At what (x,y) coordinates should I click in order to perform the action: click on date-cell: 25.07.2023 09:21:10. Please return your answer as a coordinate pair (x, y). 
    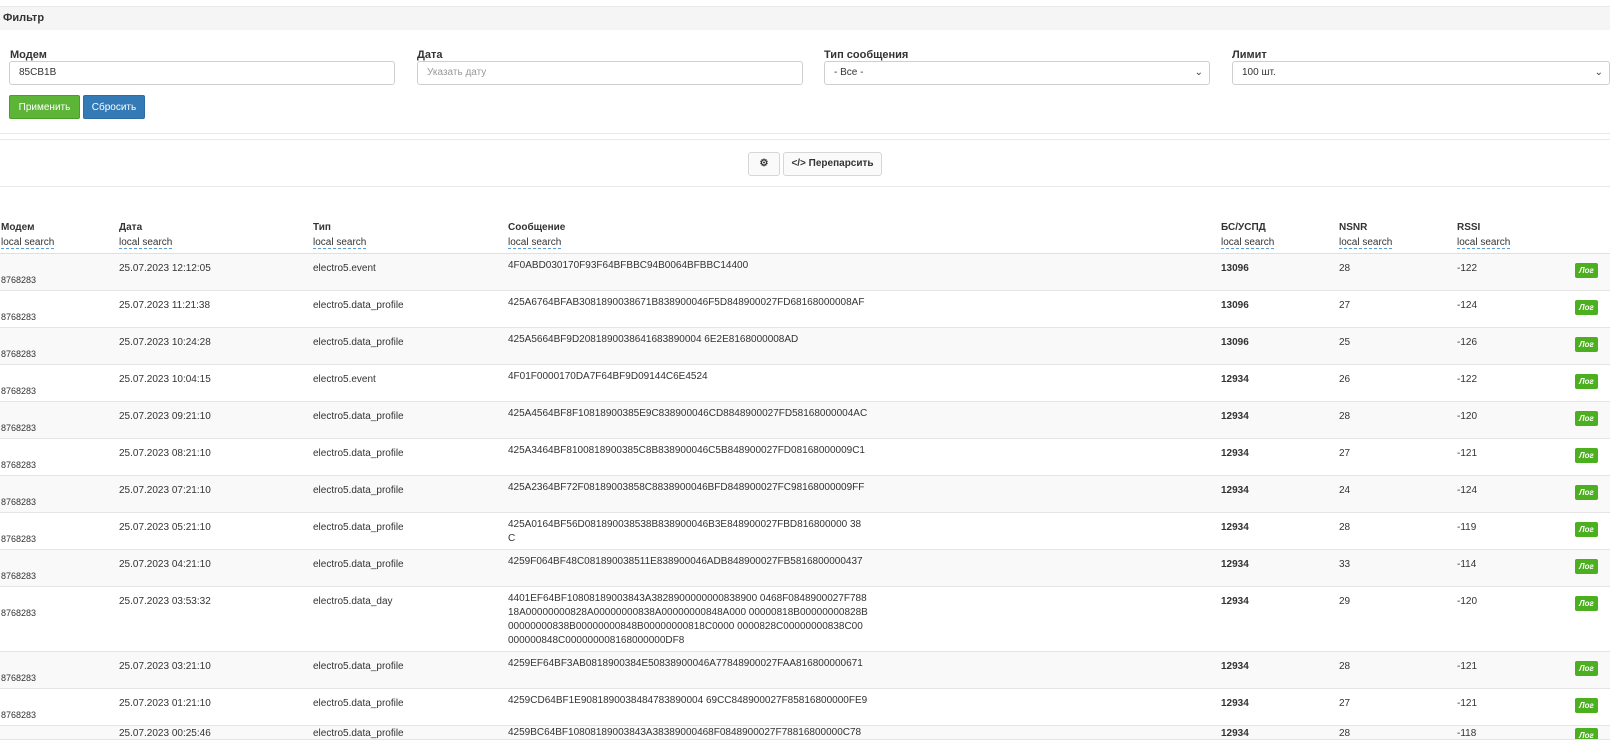
    Looking at the image, I should click on (165, 416).